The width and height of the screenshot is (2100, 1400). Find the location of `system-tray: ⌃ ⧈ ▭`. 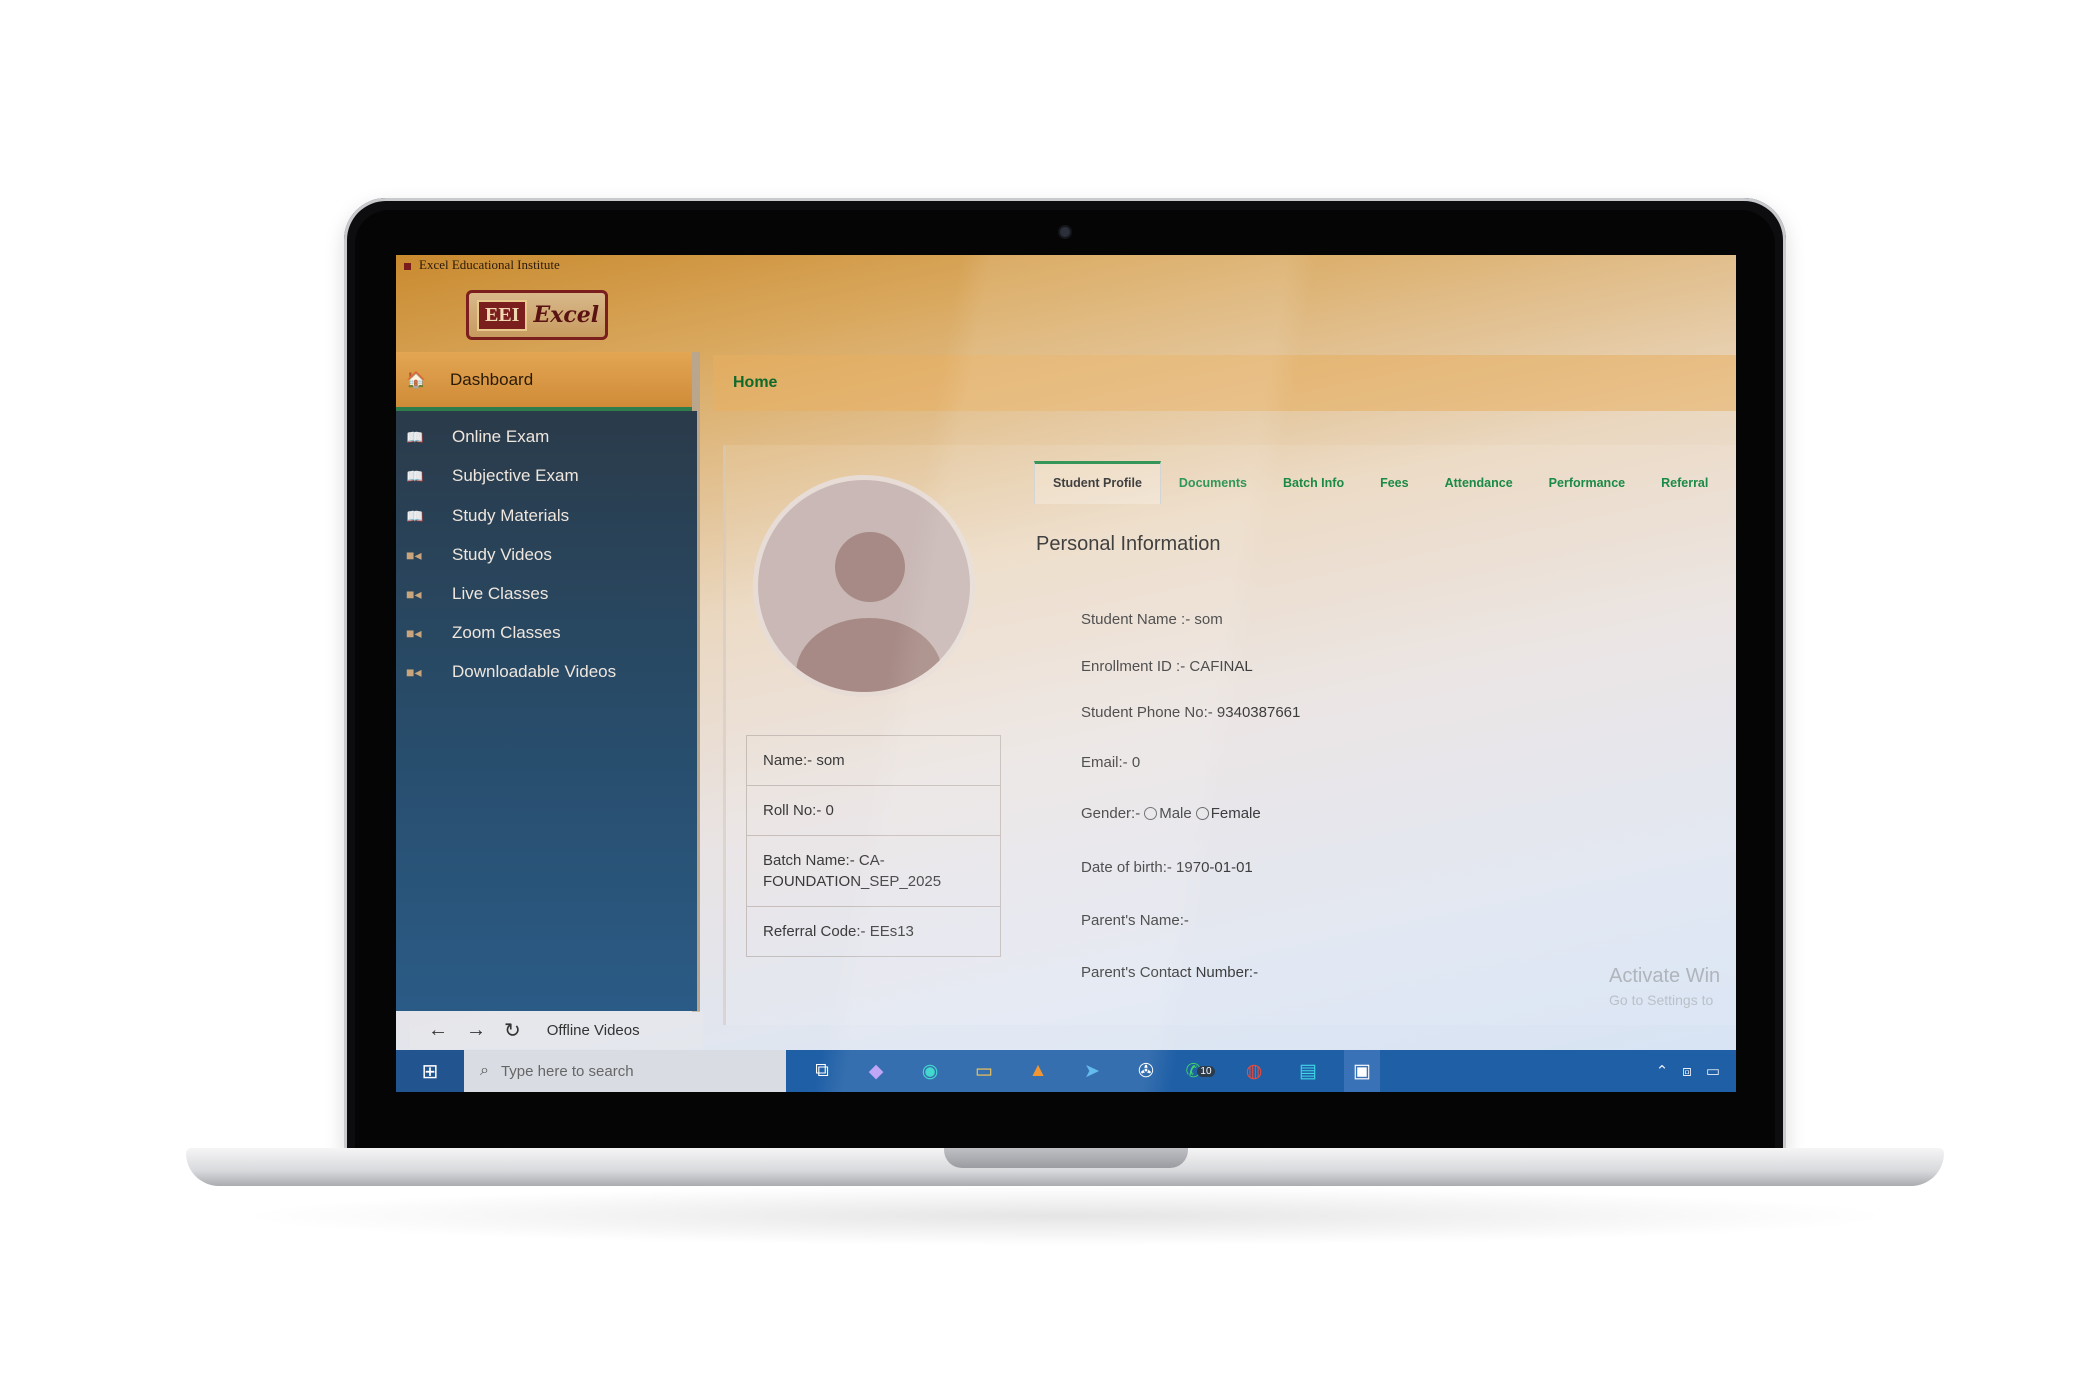

system-tray: ⌃ ⧈ ▭ is located at coordinates (1688, 1071).